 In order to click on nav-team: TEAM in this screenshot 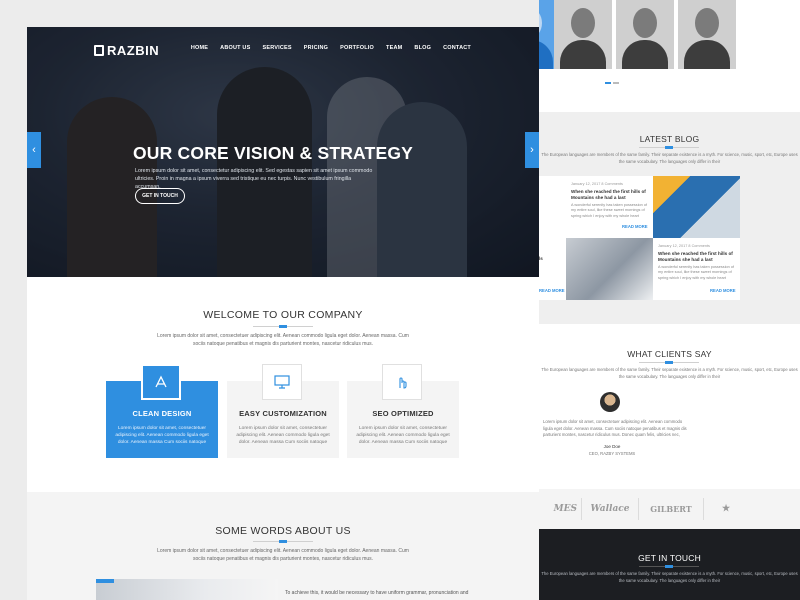, I will do `click(394, 48)`.